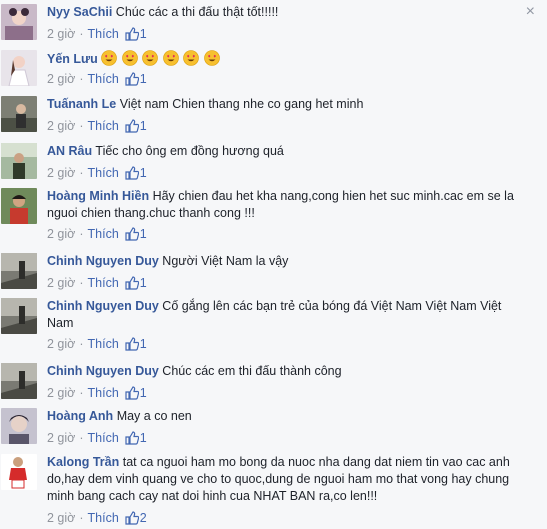  I want to click on comment-text: May a co nen, so click(154, 416).